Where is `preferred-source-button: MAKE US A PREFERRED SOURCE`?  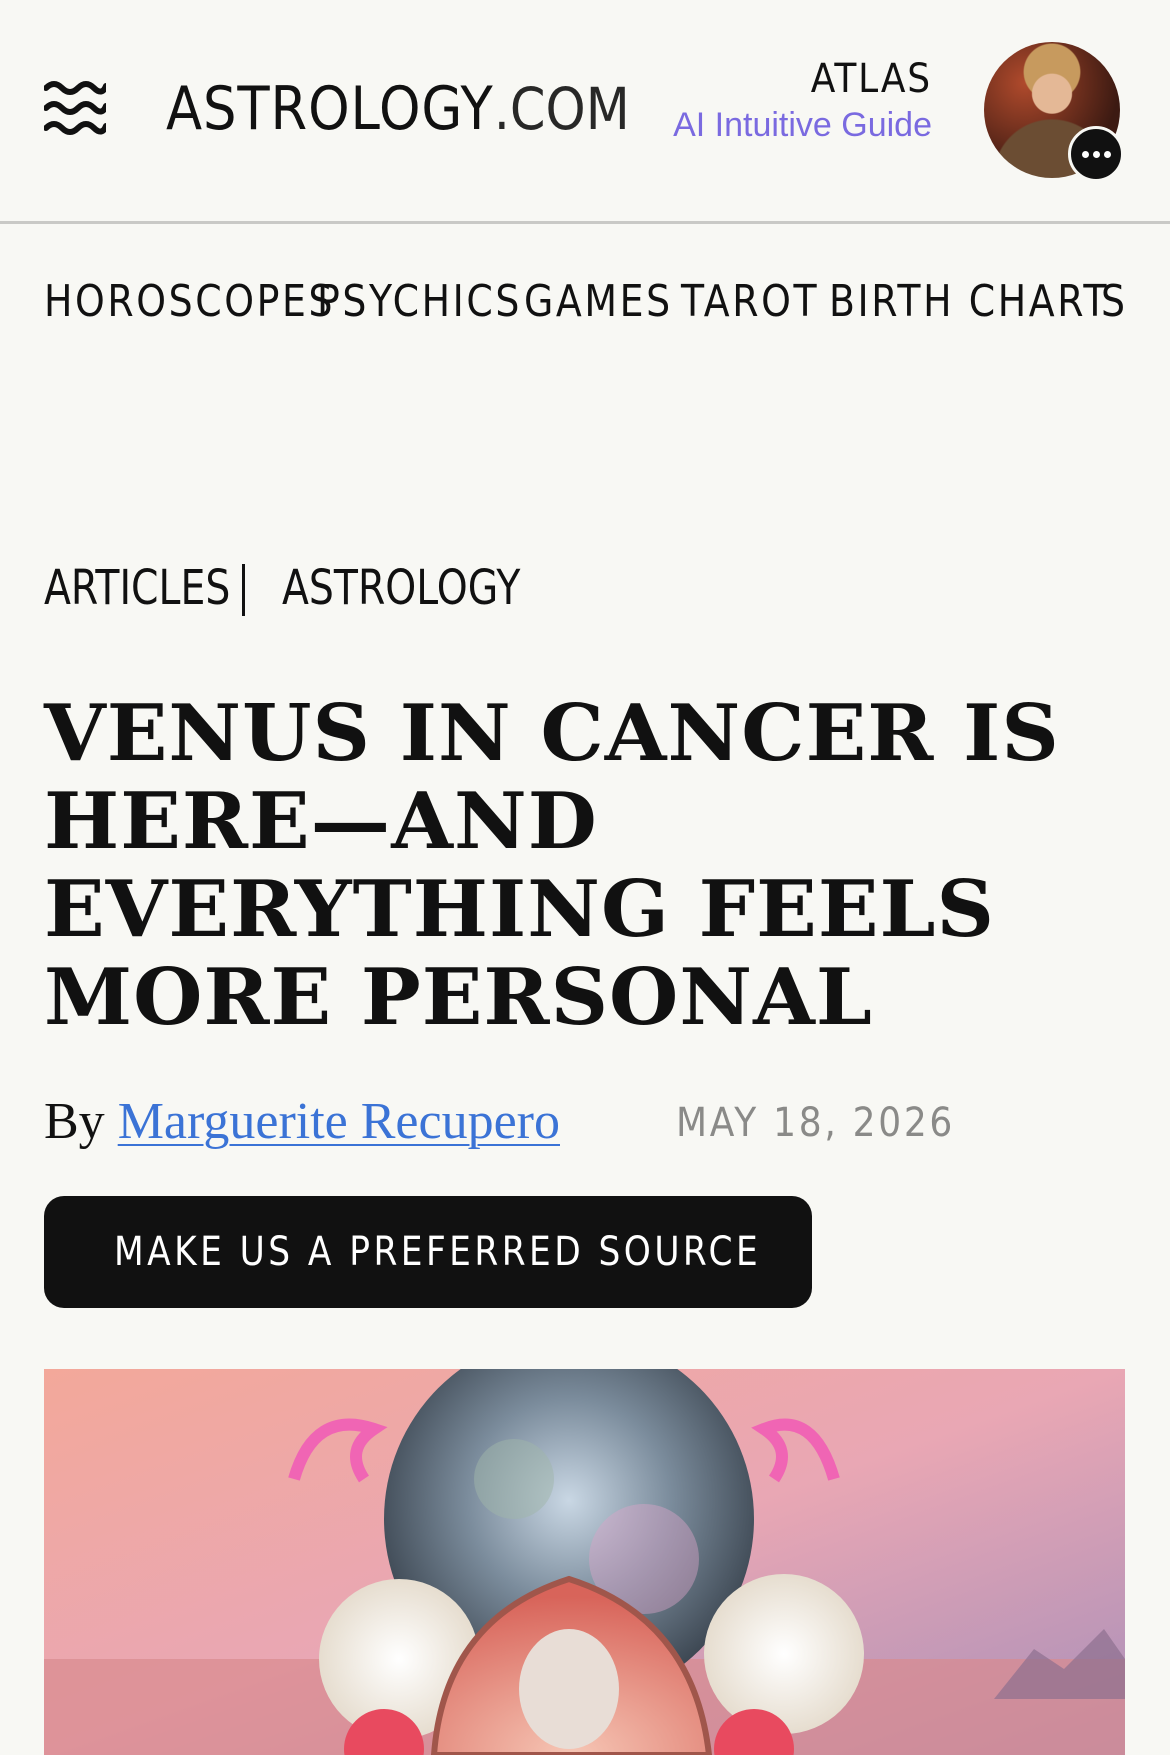
preferred-source-button: MAKE US A PREFERRED SOURCE is located at coordinates (428, 1252).